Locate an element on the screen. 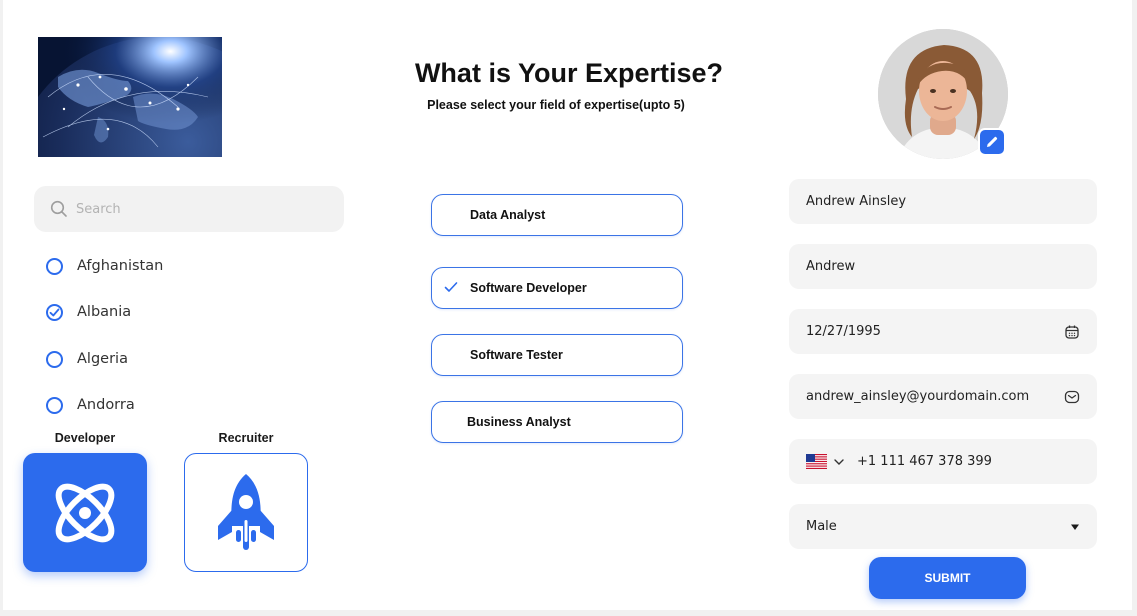 This screenshot has width=1137, height=616. rocket-icon is located at coordinates (246, 511).